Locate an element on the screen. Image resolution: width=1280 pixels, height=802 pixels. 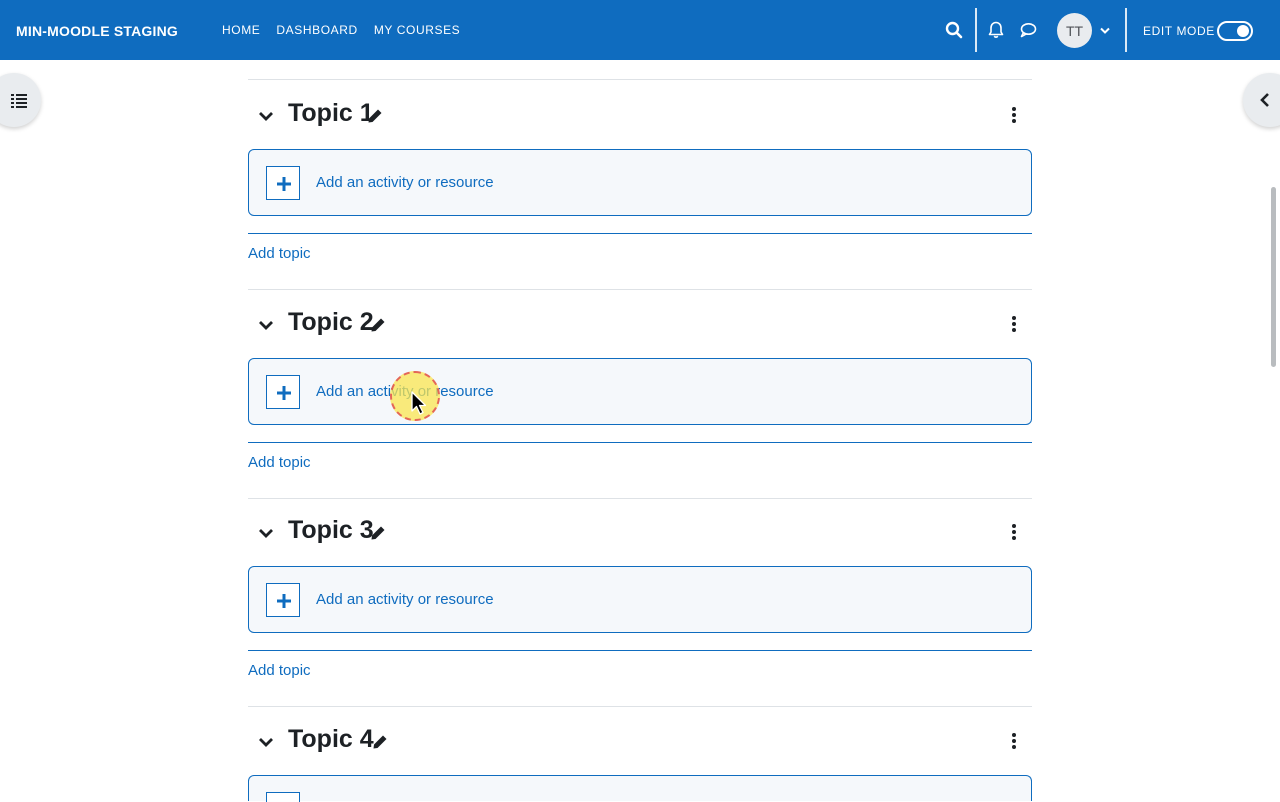
block-drawer-button is located at coordinates (1261, 100).